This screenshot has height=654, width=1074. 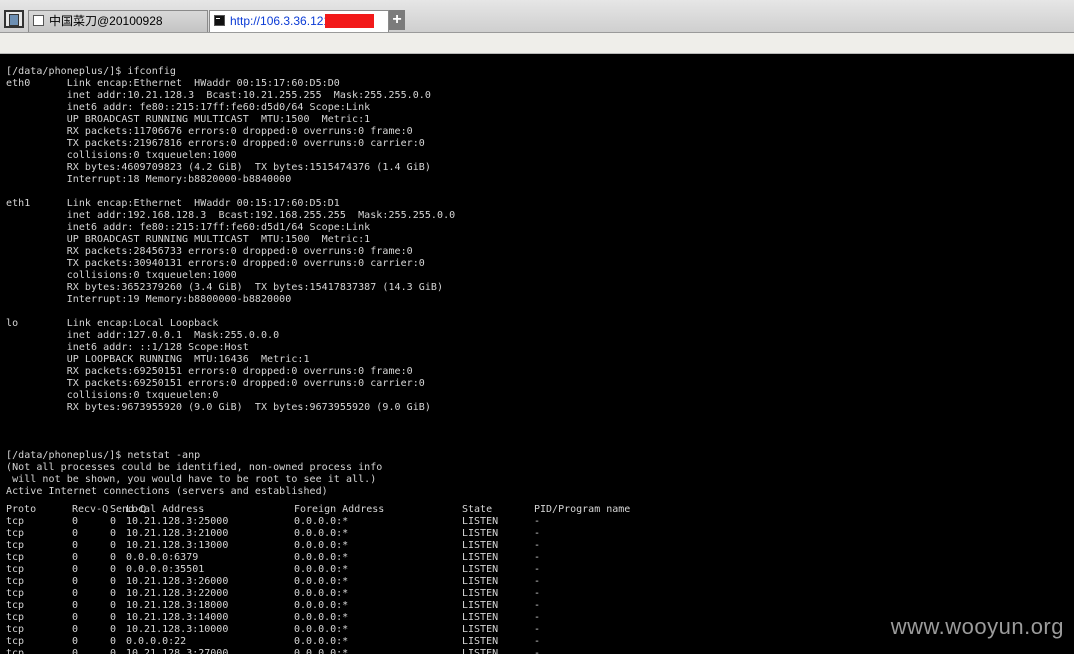 I want to click on new-tab-button: +, so click(x=397, y=20).